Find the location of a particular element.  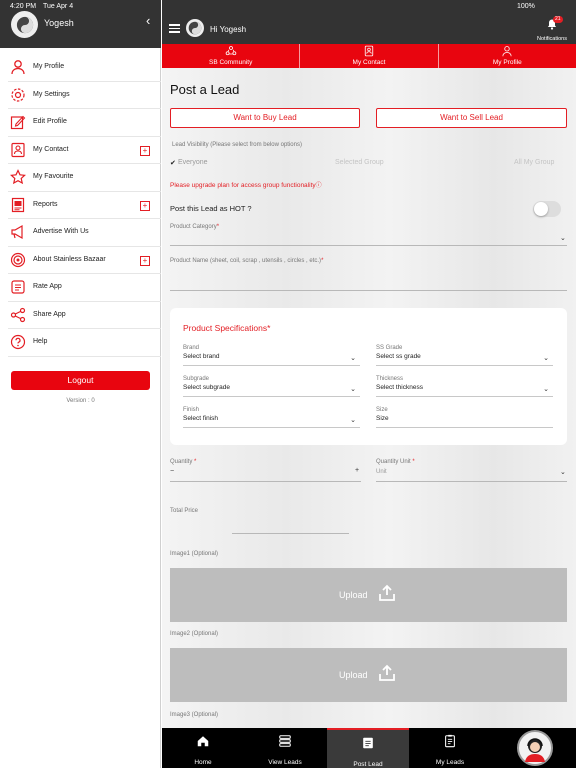

notification-count-badge: 21 is located at coordinates (558, 19).